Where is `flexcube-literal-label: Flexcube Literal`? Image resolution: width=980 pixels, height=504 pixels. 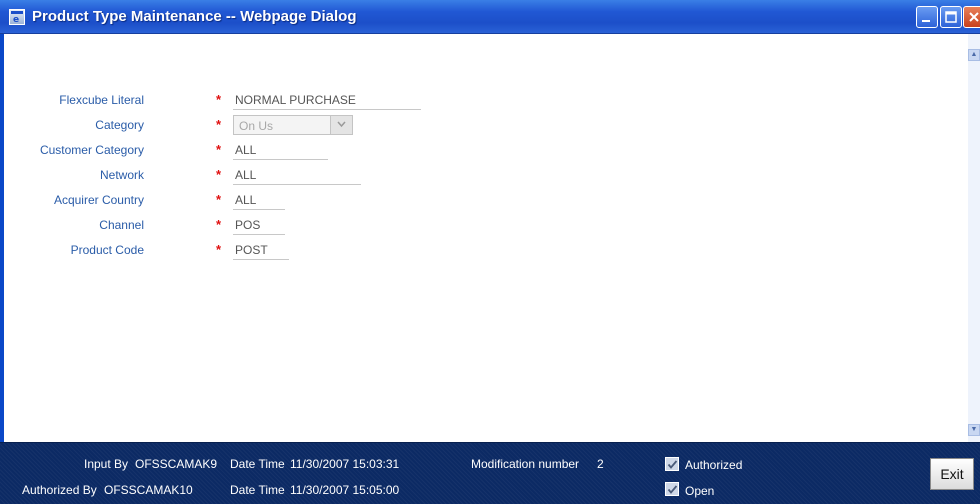
flexcube-literal-label: Flexcube Literal is located at coordinates (101, 100).